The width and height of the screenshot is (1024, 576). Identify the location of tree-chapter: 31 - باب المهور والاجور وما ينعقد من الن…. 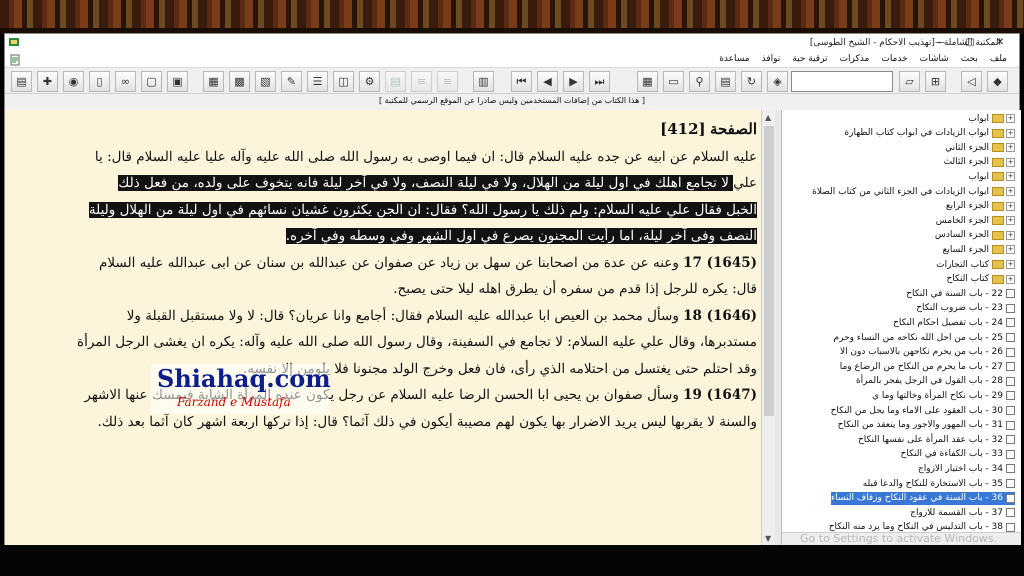
(926, 425).